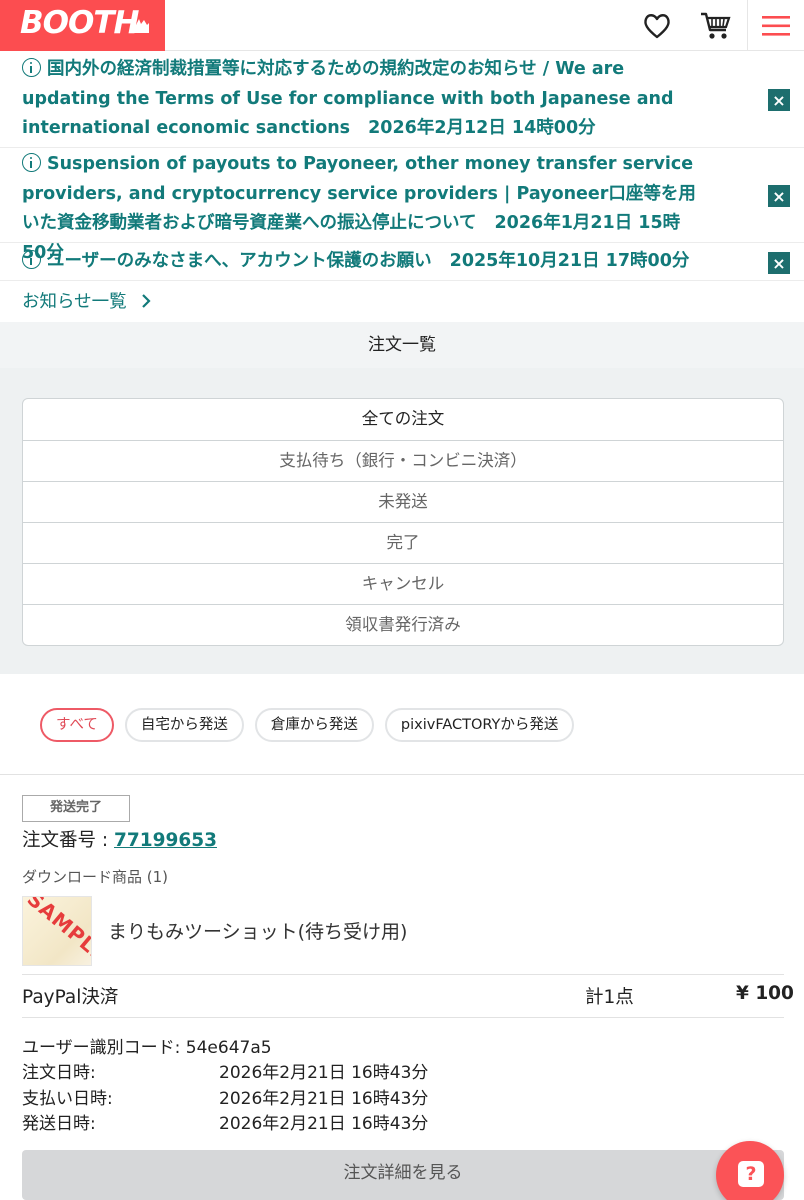  Describe the element at coordinates (403, 542) in the screenshot. I see `tab-completed: 完了` at that location.